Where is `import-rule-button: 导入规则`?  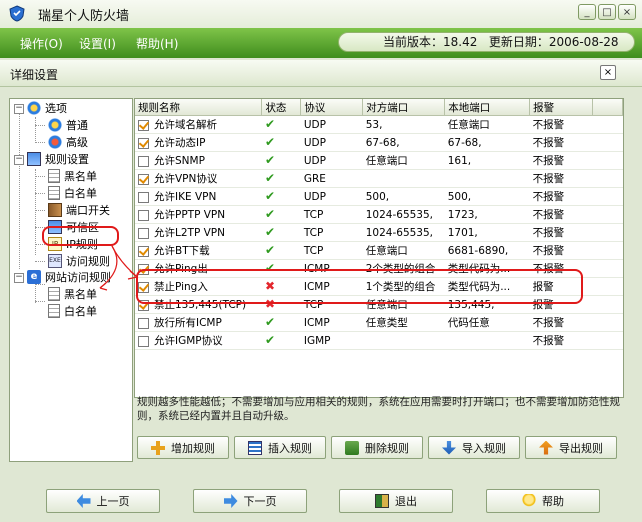 import-rule-button: 导入规则 is located at coordinates (474, 447).